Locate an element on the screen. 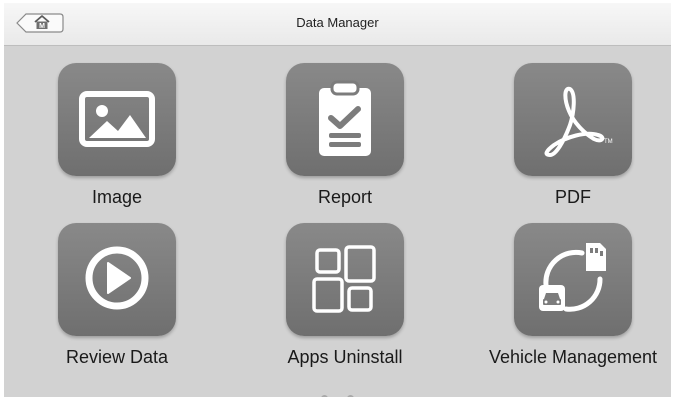 Image resolution: width=675 pixels, height=401 pixels. app-apps-uninstall: Apps Uninstall is located at coordinates (345, 303).